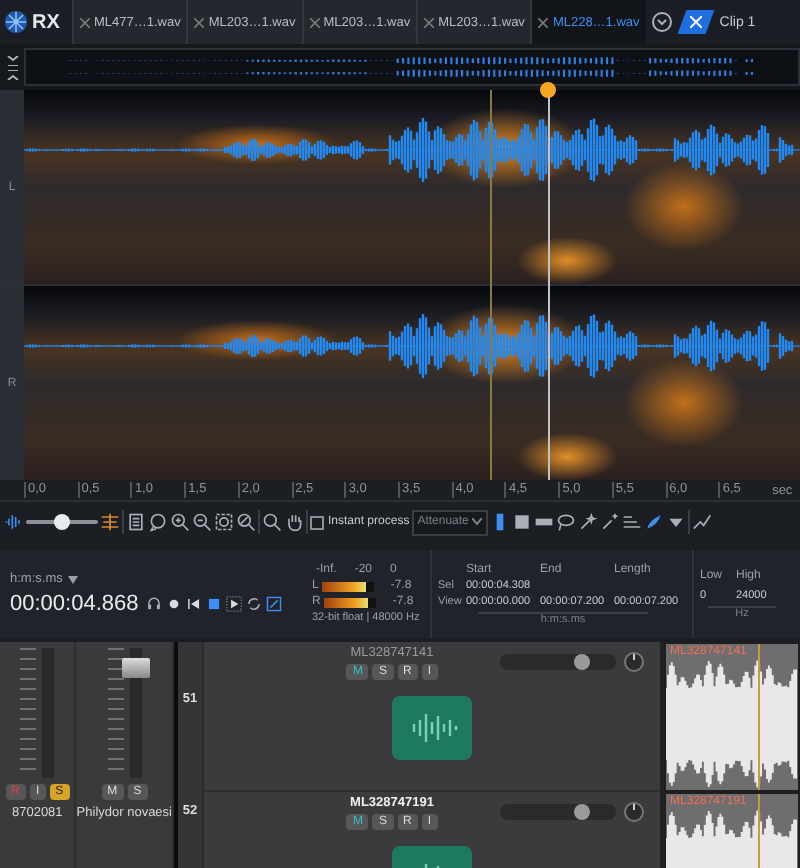 Image resolution: width=800 pixels, height=868 pixels. Describe the element at coordinates (158, 522) in the screenshot. I see `speech-bubble-icon` at that location.